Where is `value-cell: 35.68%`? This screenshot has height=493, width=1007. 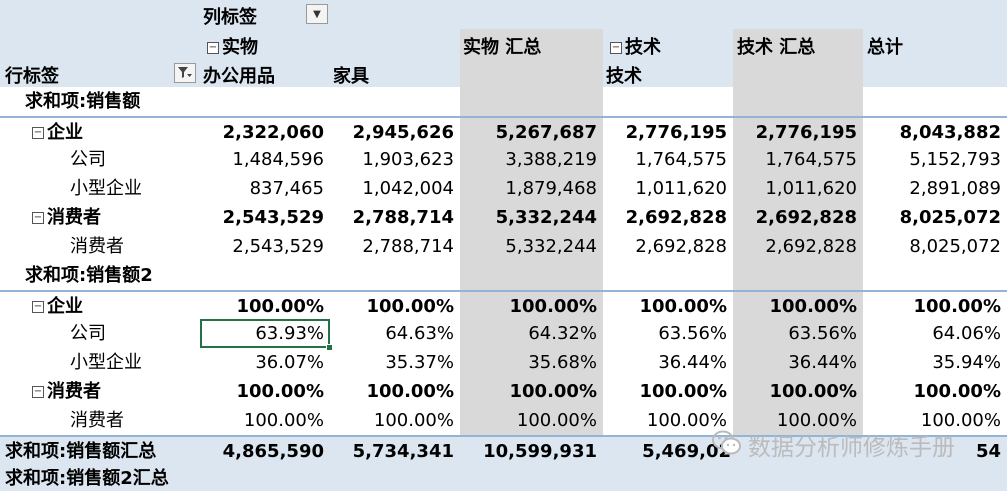 value-cell: 35.68% is located at coordinates (531, 362).